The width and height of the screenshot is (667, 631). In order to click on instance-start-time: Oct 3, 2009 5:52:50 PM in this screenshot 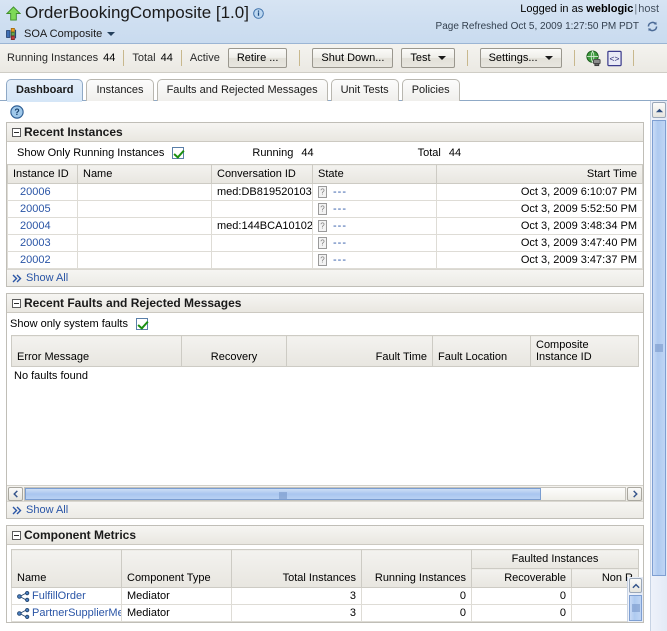, I will do `click(539, 209)`.